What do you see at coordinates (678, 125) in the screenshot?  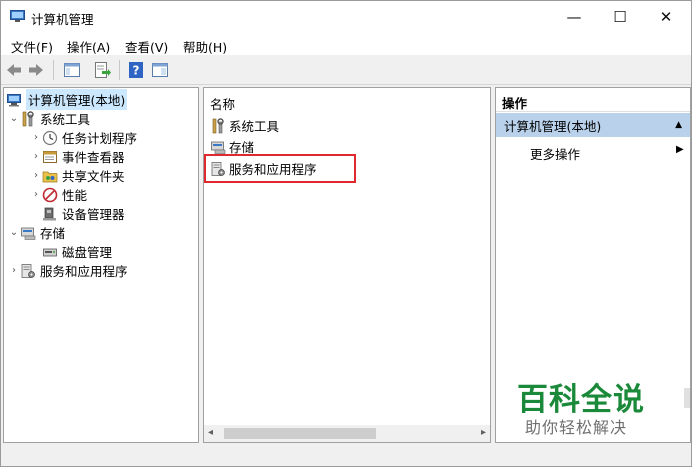 I see `collapse-up-icon: ▲` at bounding box center [678, 125].